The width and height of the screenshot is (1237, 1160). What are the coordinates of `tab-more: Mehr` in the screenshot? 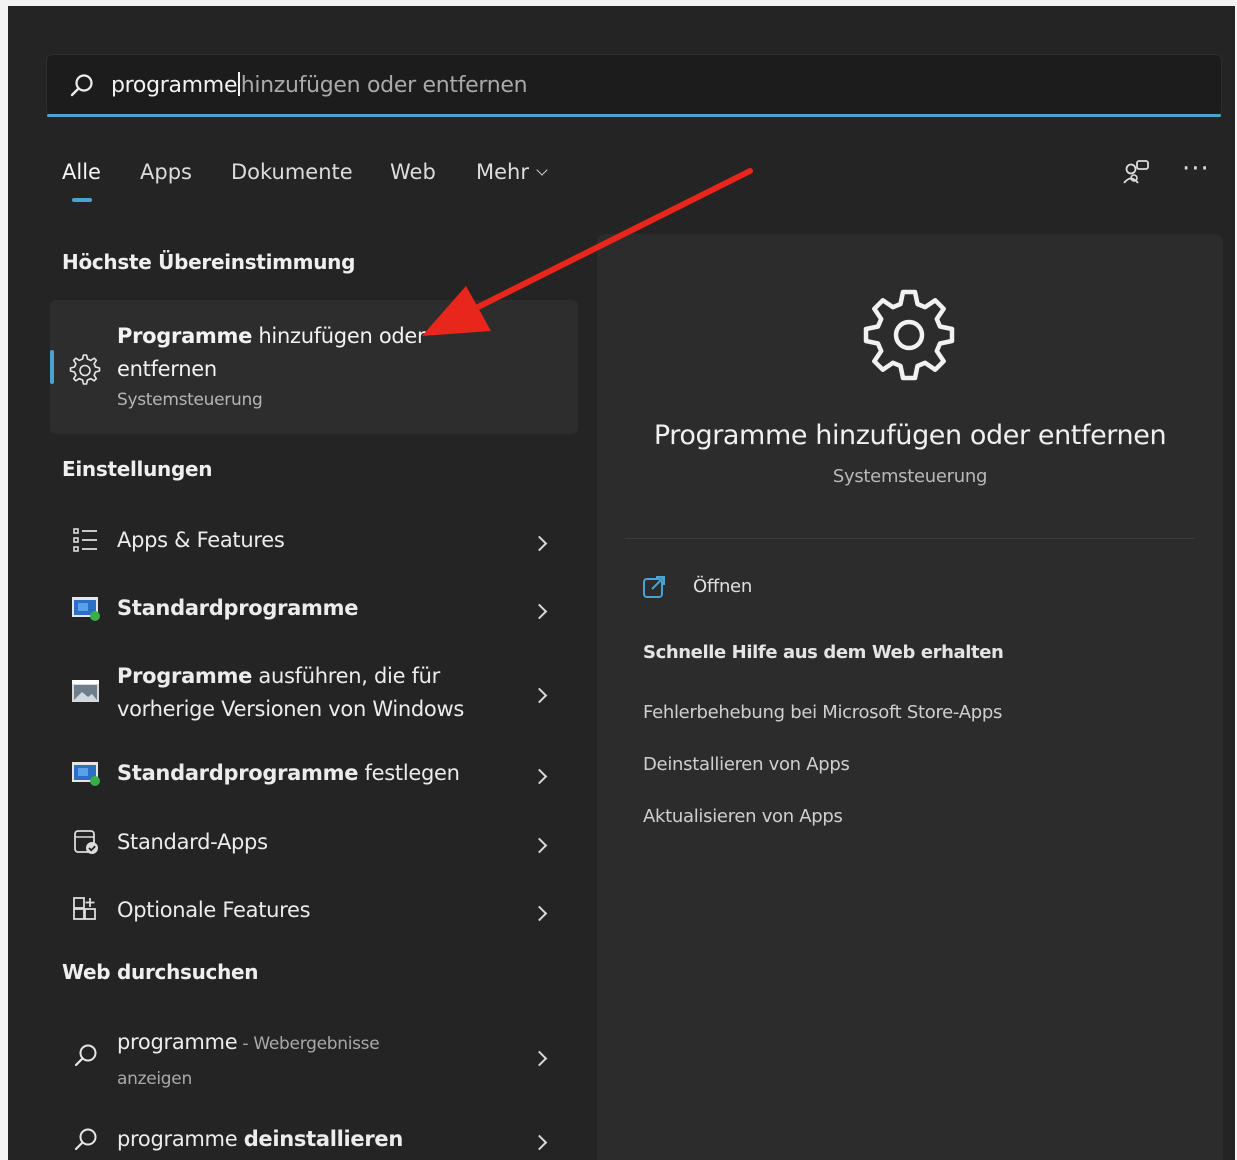 It's located at (512, 172).